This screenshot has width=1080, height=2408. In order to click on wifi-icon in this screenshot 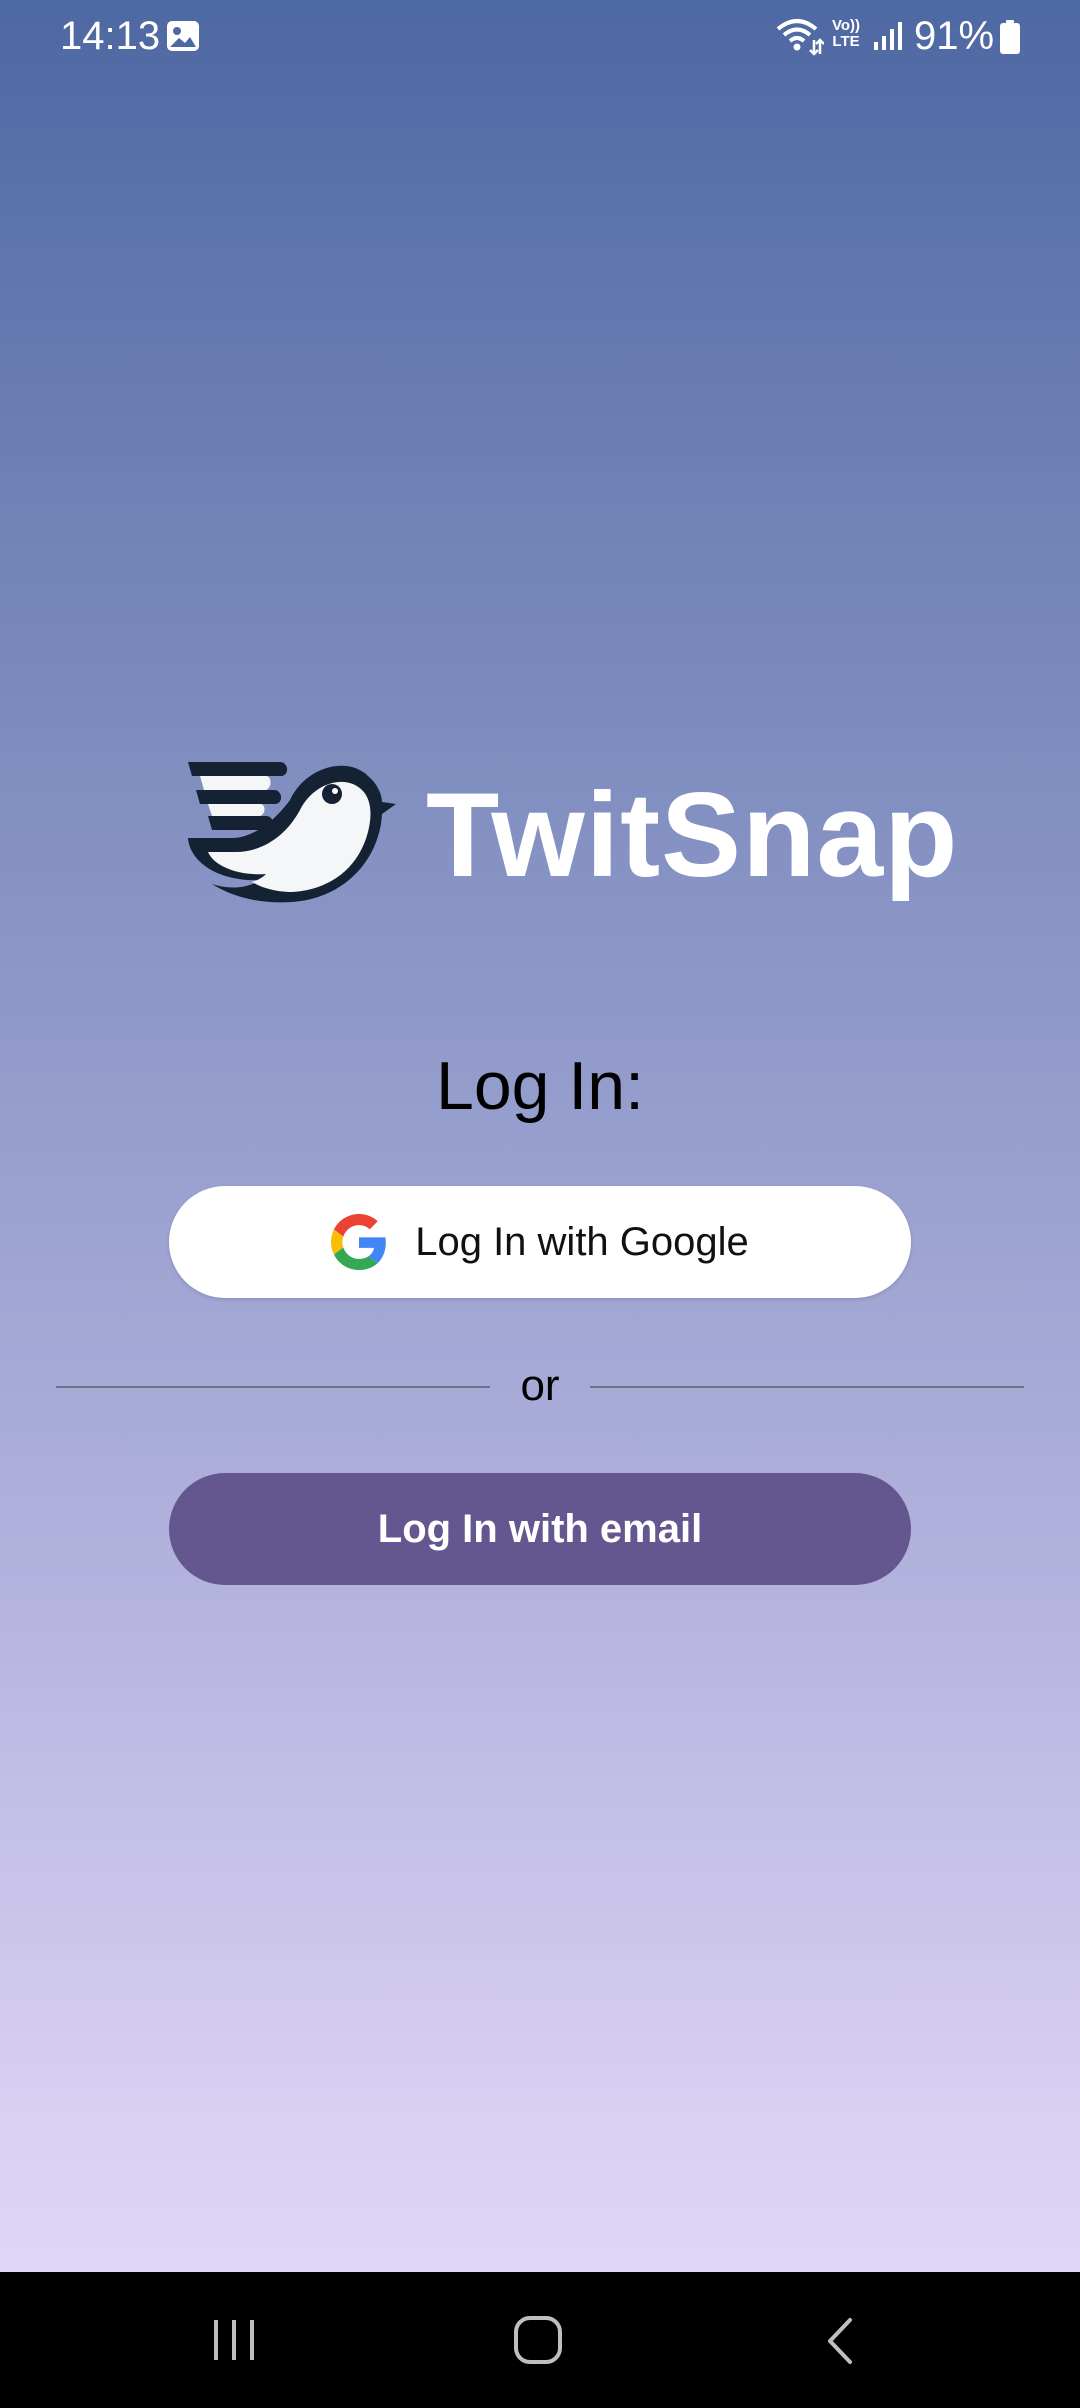, I will do `click(799, 36)`.